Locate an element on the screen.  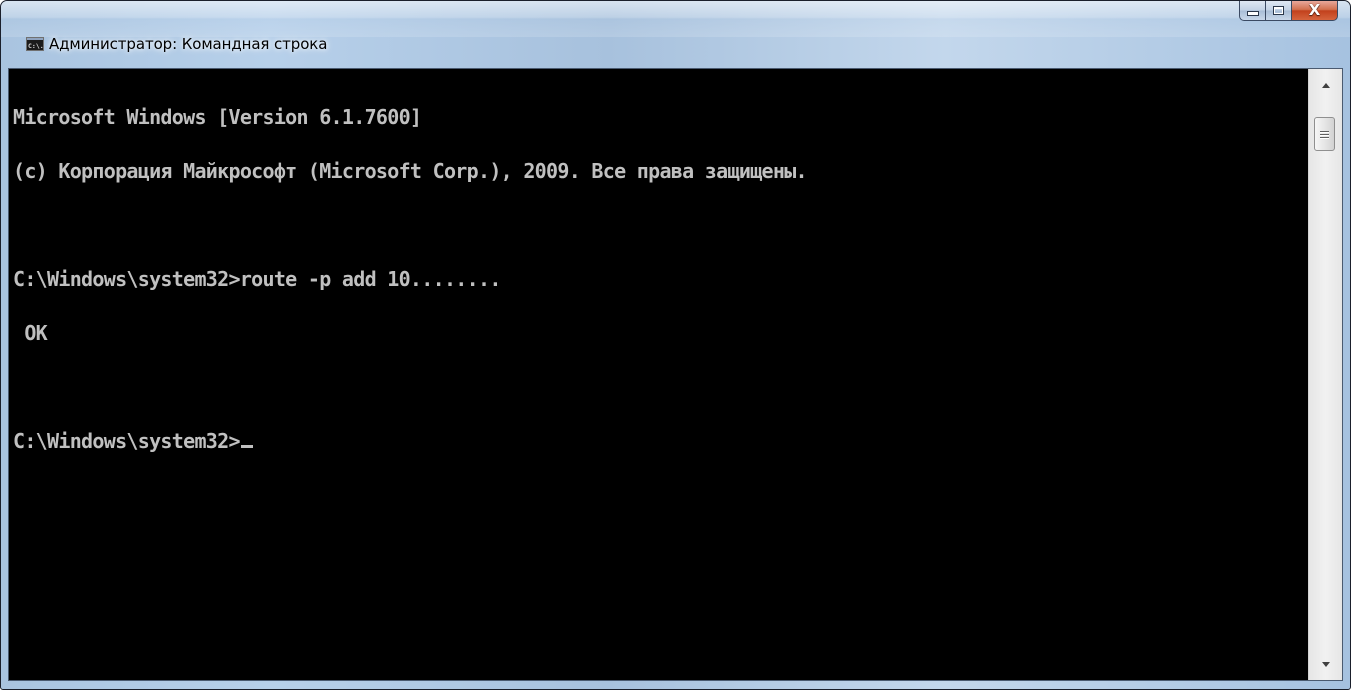
close-button: X is located at coordinates (1315, 11).